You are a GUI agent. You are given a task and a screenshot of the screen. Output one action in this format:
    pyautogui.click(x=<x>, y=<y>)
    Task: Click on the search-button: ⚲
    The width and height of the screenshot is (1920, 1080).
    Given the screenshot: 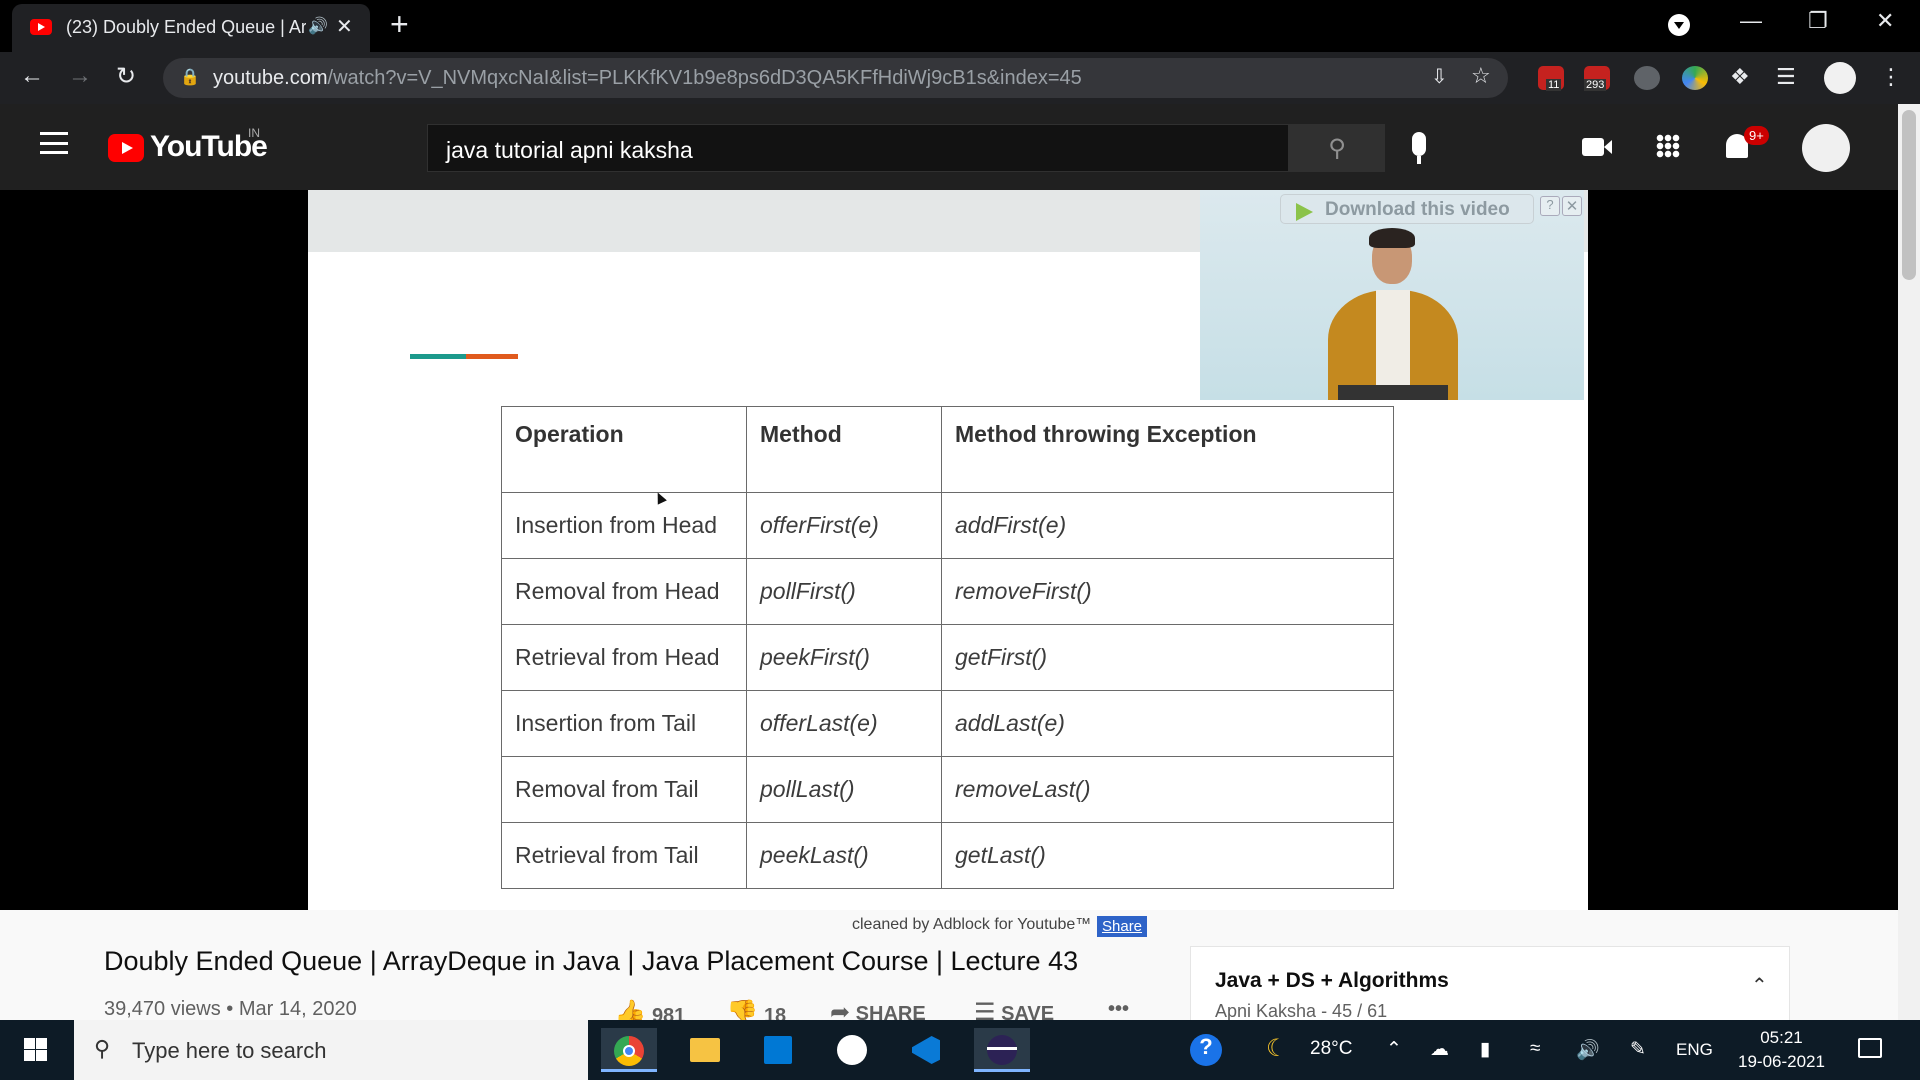 What is the action you would take?
    pyautogui.click(x=1337, y=148)
    